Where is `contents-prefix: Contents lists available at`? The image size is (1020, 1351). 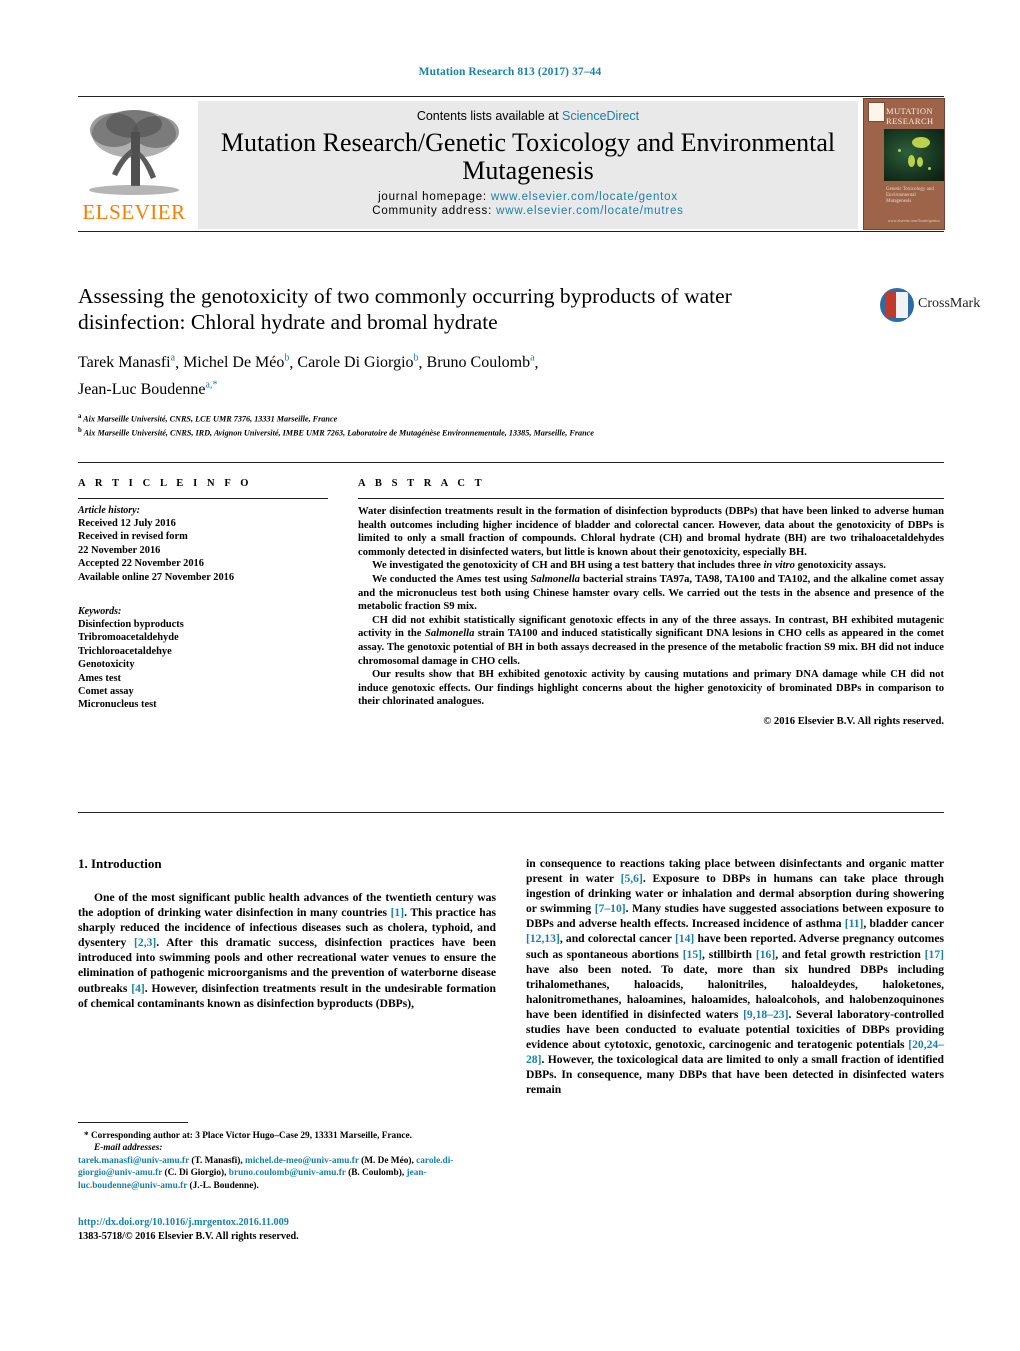
contents-prefix: Contents lists available at is located at coordinates (489, 116).